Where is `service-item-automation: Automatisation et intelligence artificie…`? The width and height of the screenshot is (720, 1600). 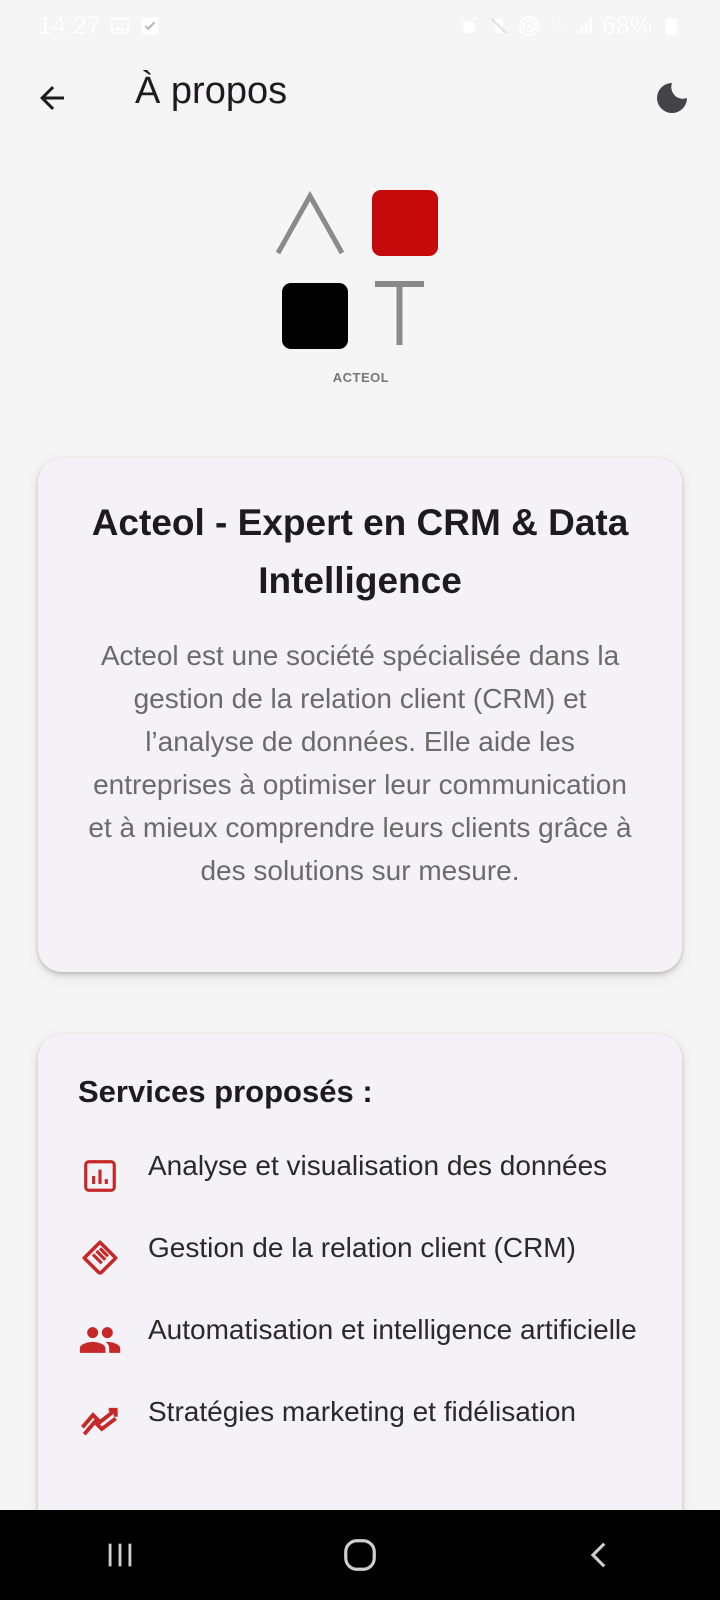 service-item-automation: Automatisation et intelligence artificie… is located at coordinates (360, 1335).